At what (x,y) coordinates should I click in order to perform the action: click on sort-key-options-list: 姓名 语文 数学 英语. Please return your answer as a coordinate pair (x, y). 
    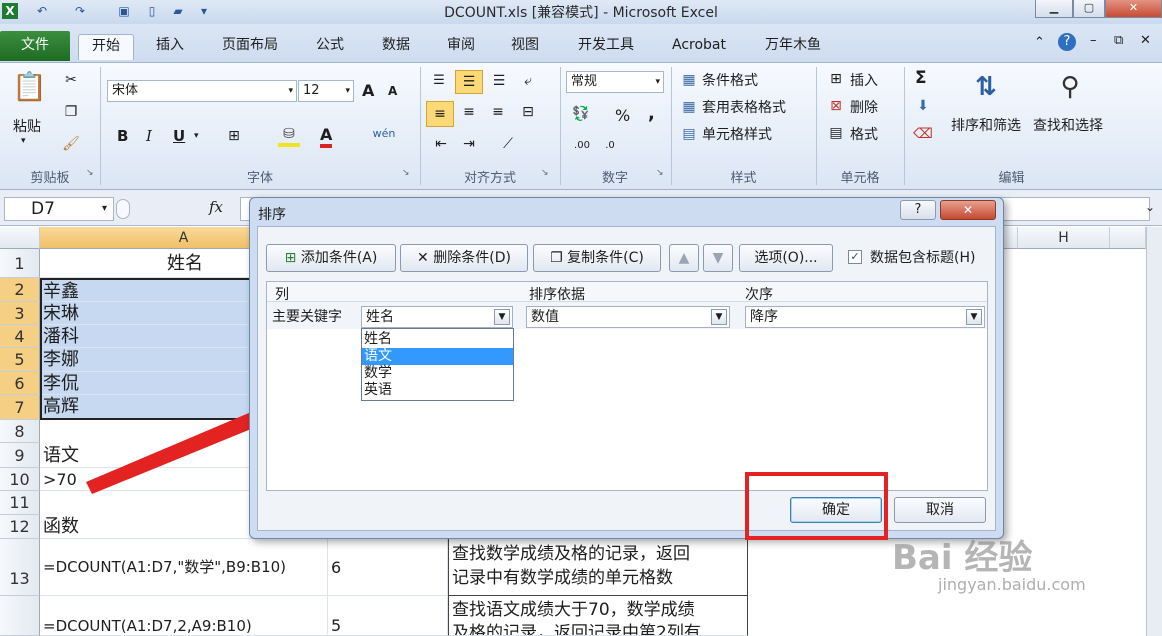
    Looking at the image, I should click on (437, 364).